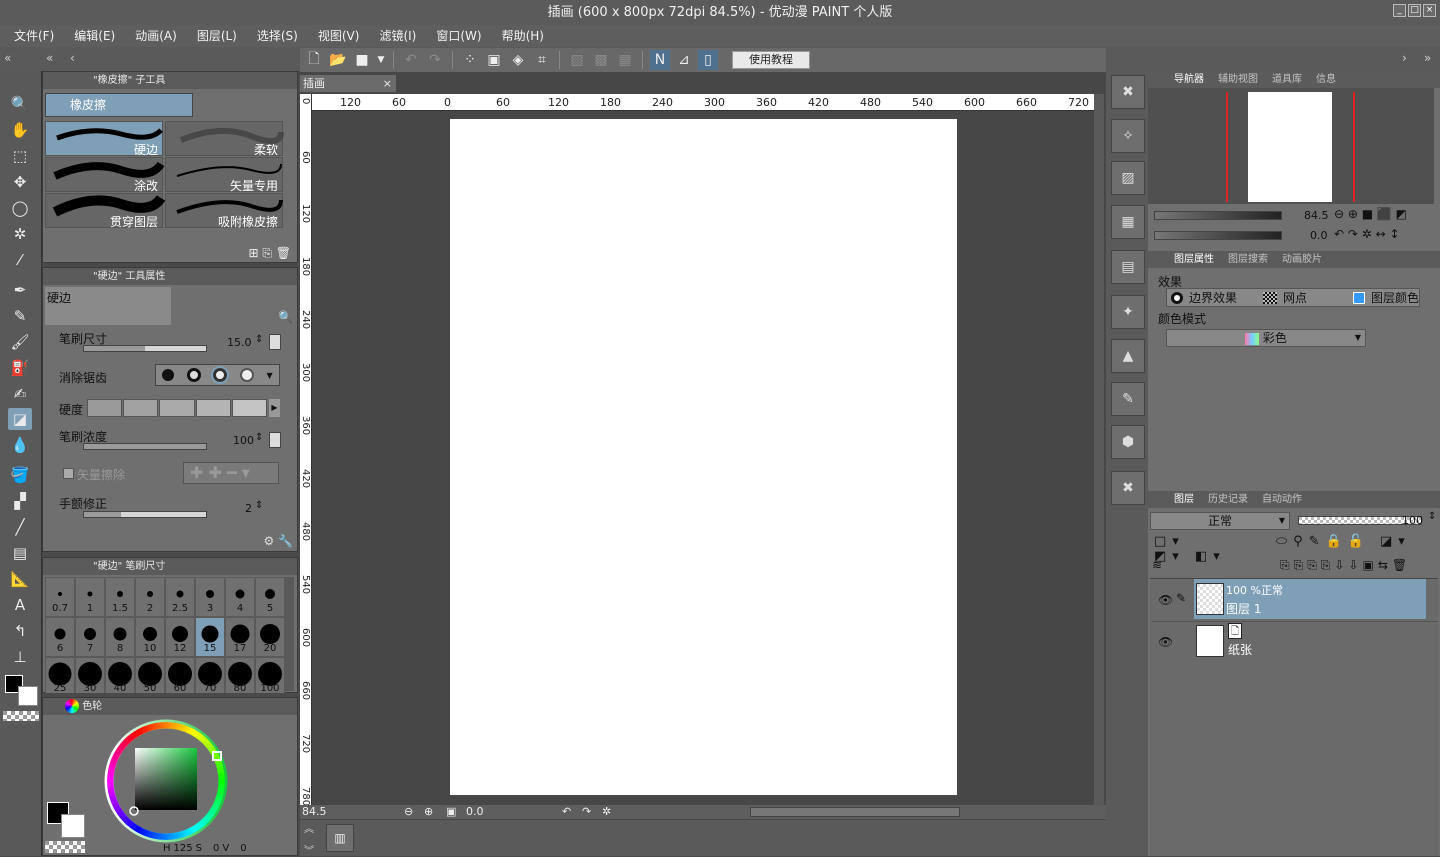  Describe the element at coordinates (586, 812) in the screenshot. I see `rotate-right-icon: ↷` at that location.